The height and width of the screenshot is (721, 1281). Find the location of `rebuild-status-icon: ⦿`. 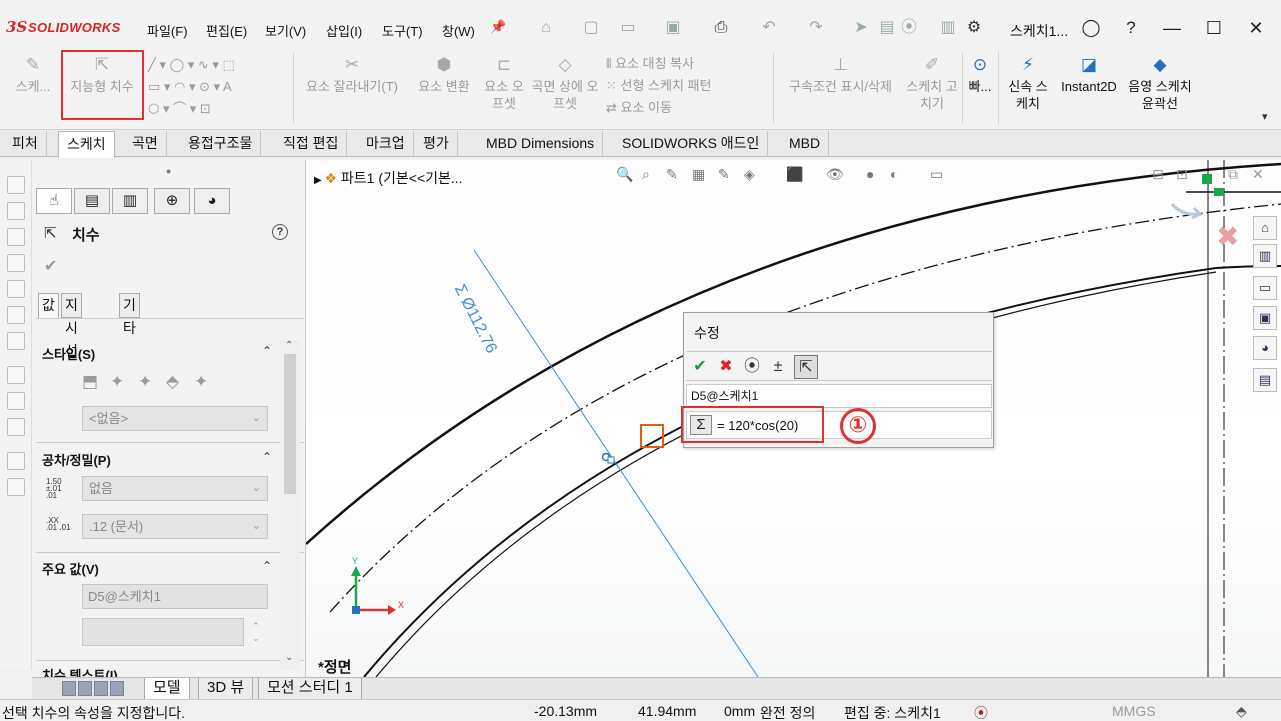

rebuild-status-icon: ⦿ is located at coordinates (981, 712).